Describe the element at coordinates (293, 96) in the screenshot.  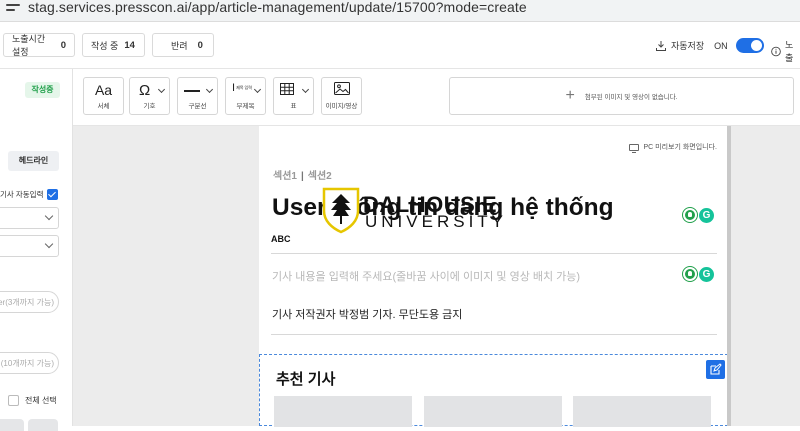
I see `table-tool: 표` at that location.